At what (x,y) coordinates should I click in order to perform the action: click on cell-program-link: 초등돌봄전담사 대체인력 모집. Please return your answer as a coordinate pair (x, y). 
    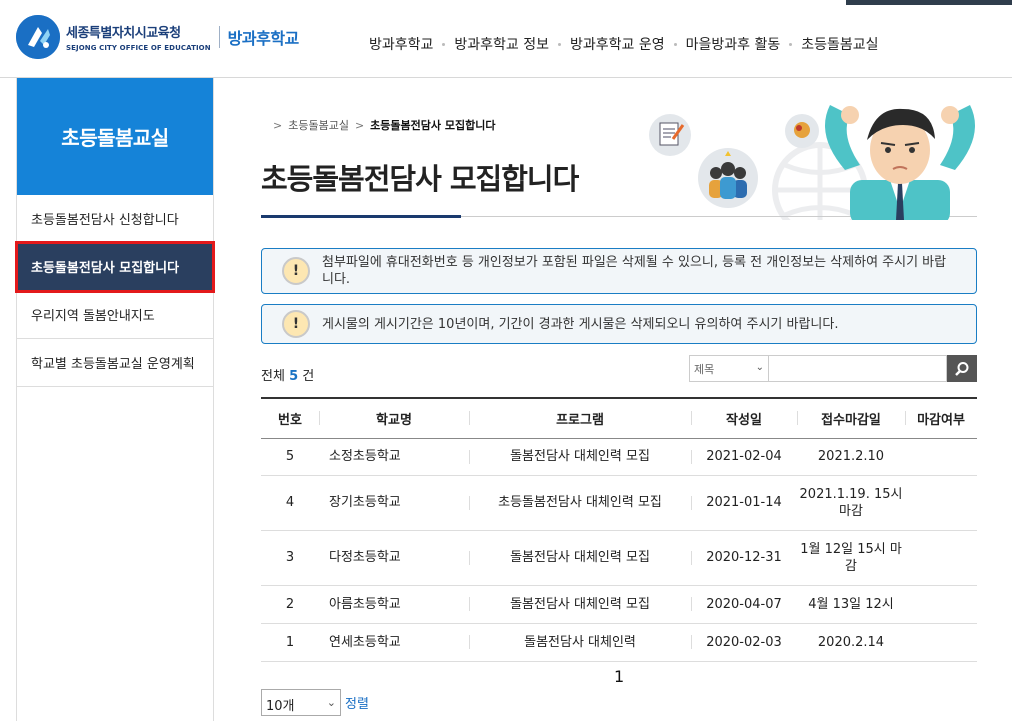
    Looking at the image, I should click on (580, 503).